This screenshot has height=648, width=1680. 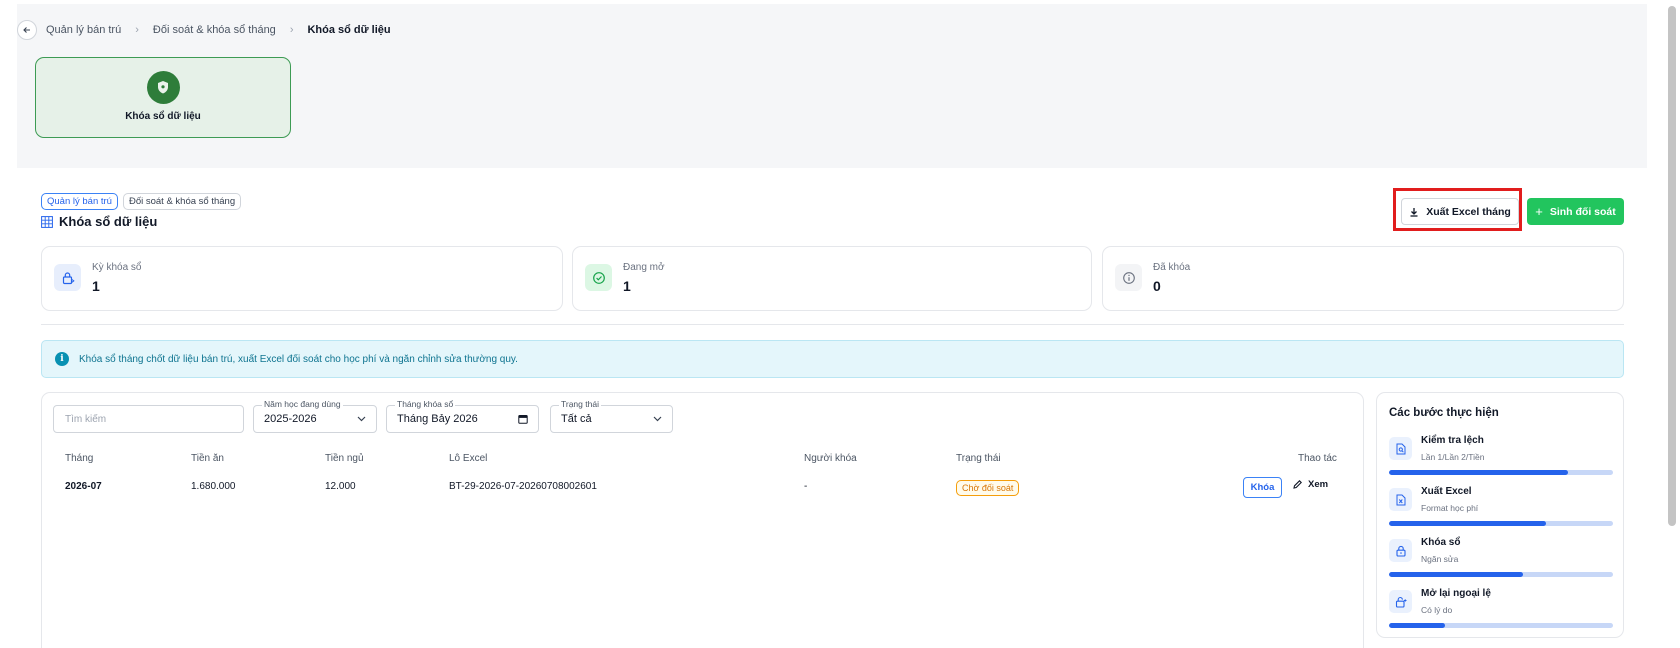 What do you see at coordinates (207, 458) in the screenshot?
I see `column-header-food: Tiền ăn` at bounding box center [207, 458].